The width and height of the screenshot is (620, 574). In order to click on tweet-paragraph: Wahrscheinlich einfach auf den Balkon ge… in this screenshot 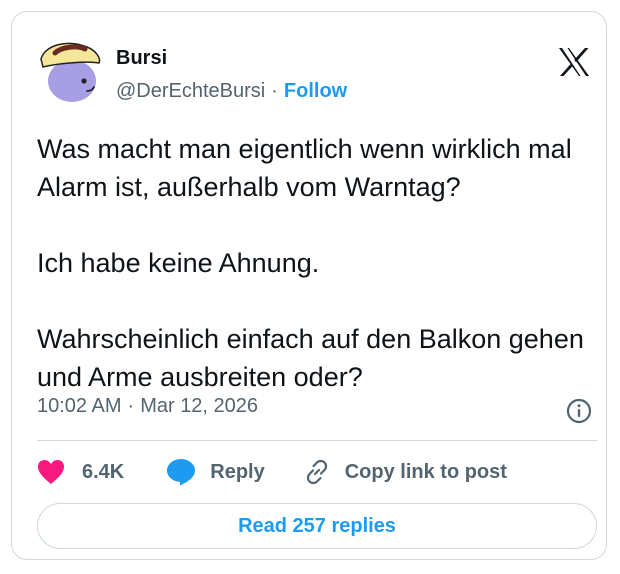, I will do `click(310, 358)`.